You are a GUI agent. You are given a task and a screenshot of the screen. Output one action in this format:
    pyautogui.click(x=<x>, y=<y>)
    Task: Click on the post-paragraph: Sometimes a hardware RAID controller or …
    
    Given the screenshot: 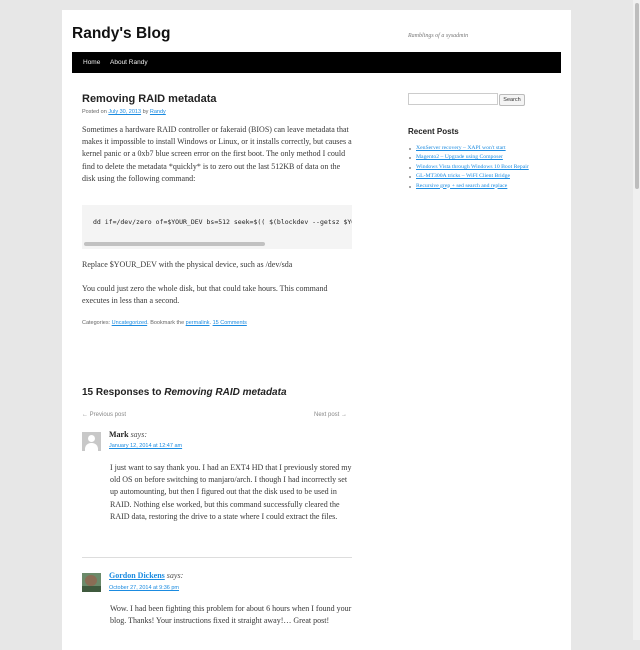 What is the action you would take?
    pyautogui.click(x=217, y=154)
    